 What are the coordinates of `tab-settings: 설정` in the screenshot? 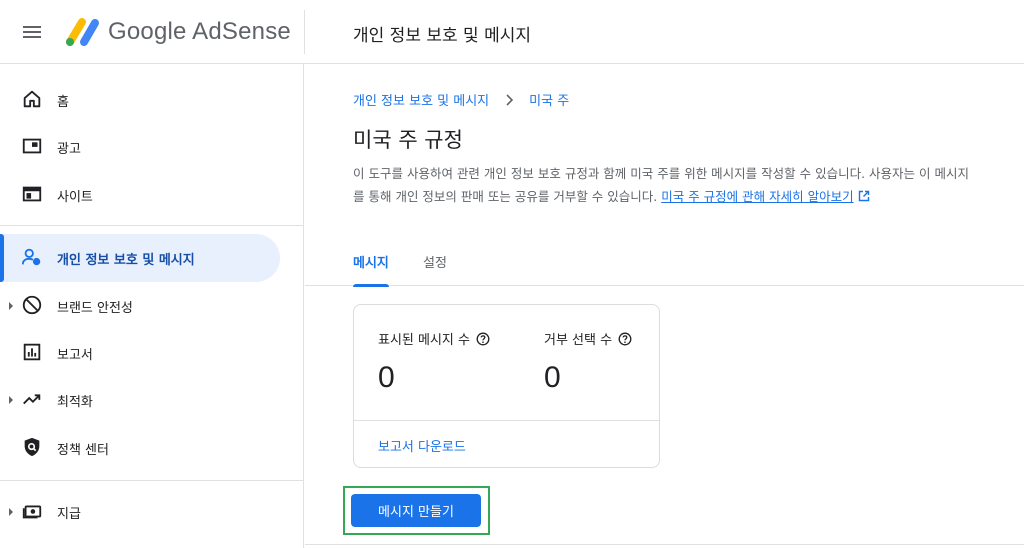 It's located at (435, 261).